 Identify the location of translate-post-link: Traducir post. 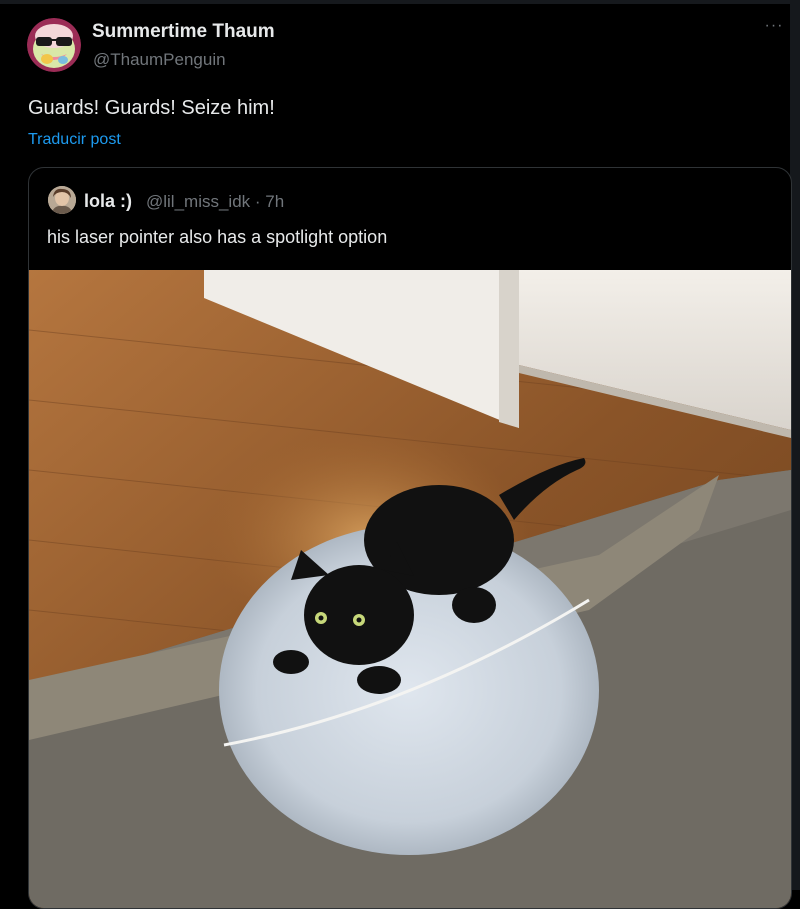
(74, 140).